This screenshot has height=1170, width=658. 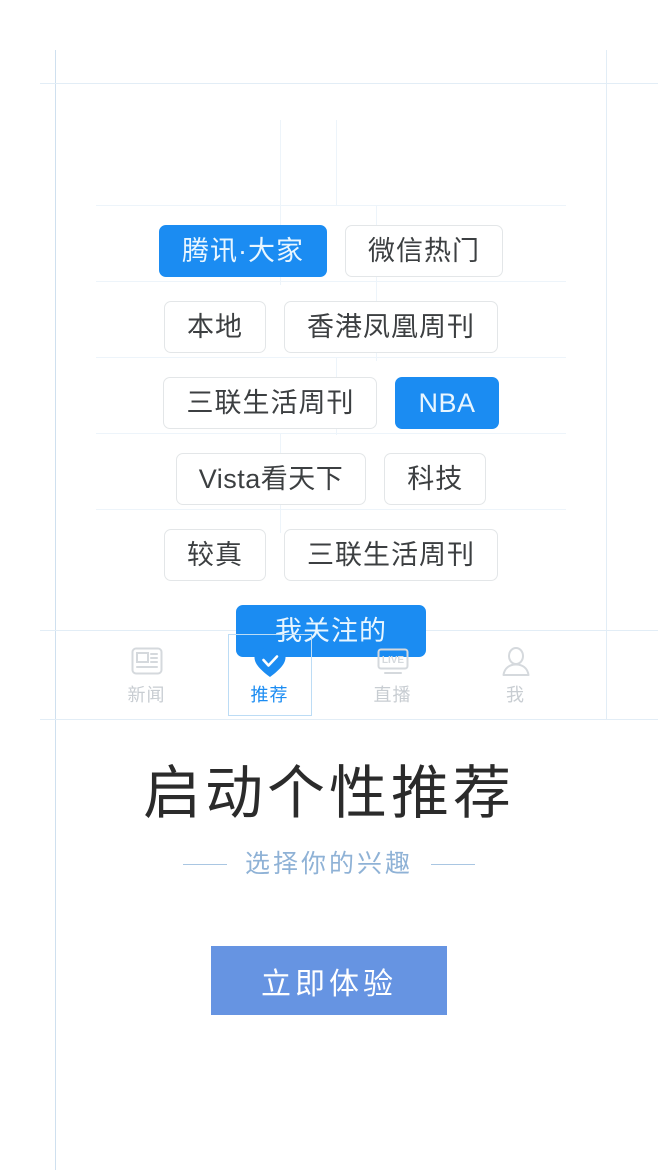 I want to click on person-icon, so click(x=516, y=663).